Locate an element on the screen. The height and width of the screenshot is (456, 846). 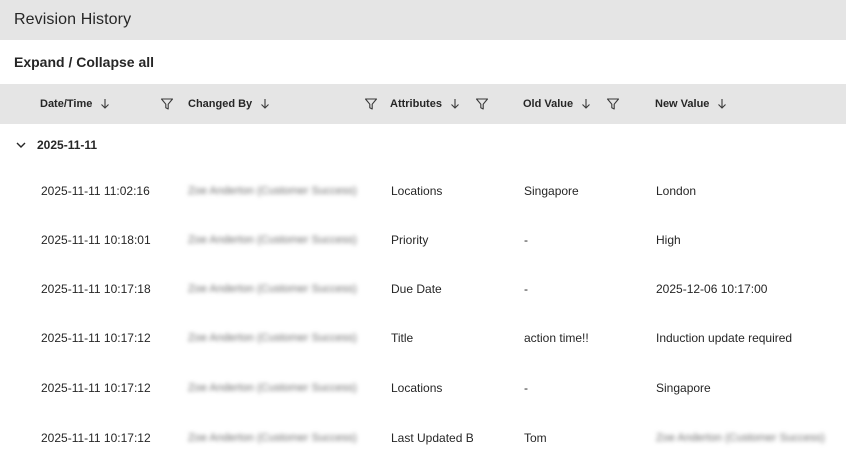
group-row-date: 2025-11-11 is located at coordinates (423, 145).